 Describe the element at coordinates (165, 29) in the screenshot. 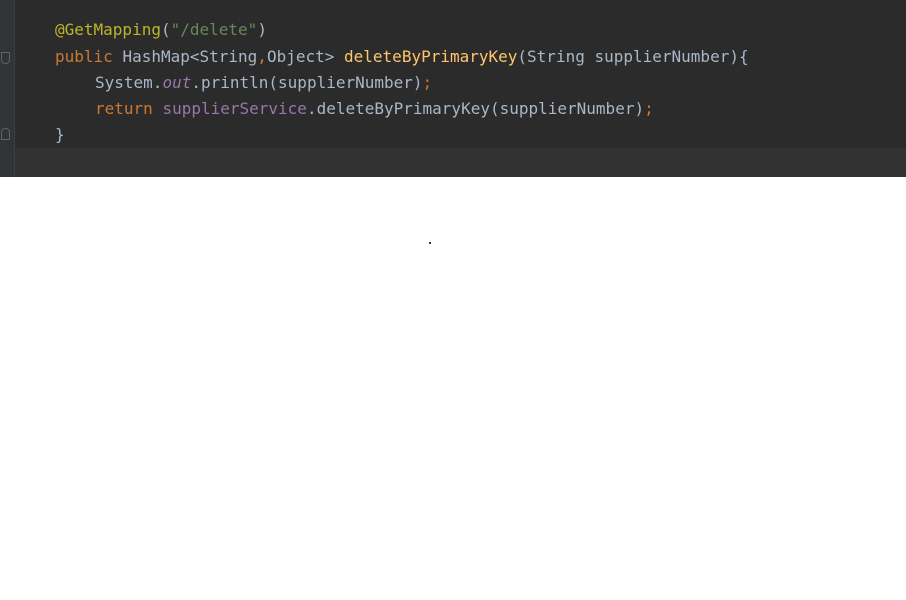

I see `paren-token: (` at that location.